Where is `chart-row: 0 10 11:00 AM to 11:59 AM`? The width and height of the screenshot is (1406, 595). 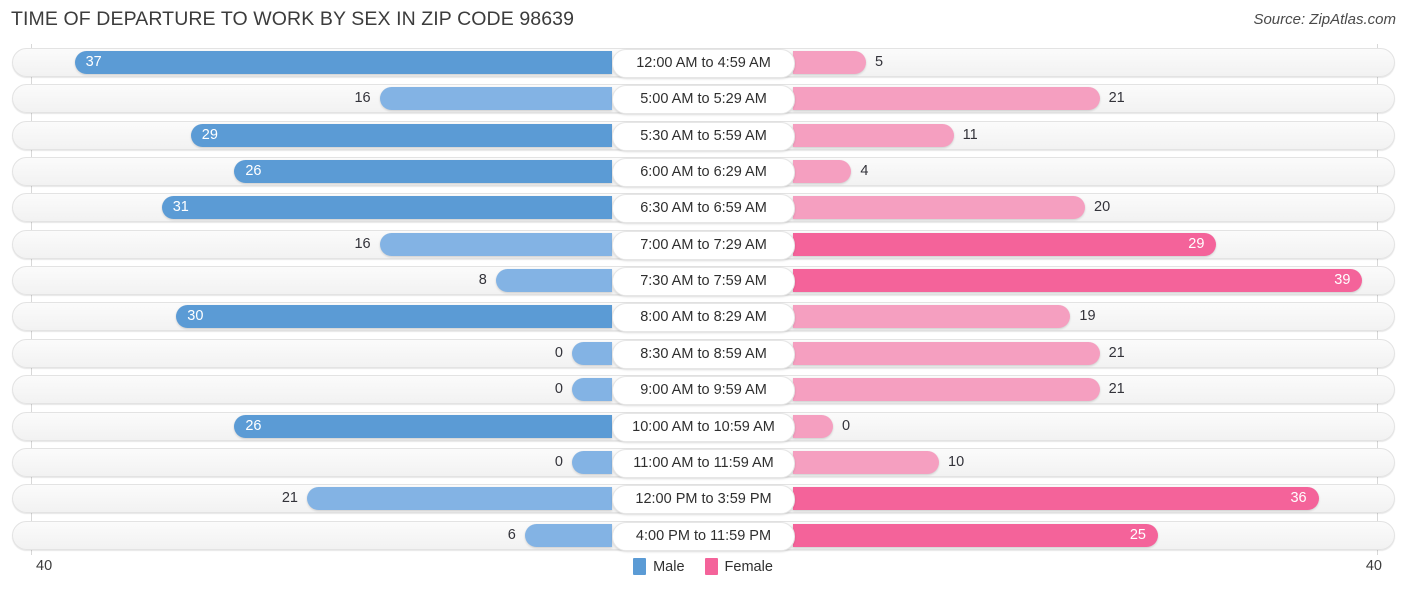 chart-row: 0 10 11:00 AM to 11:59 AM is located at coordinates (703, 462).